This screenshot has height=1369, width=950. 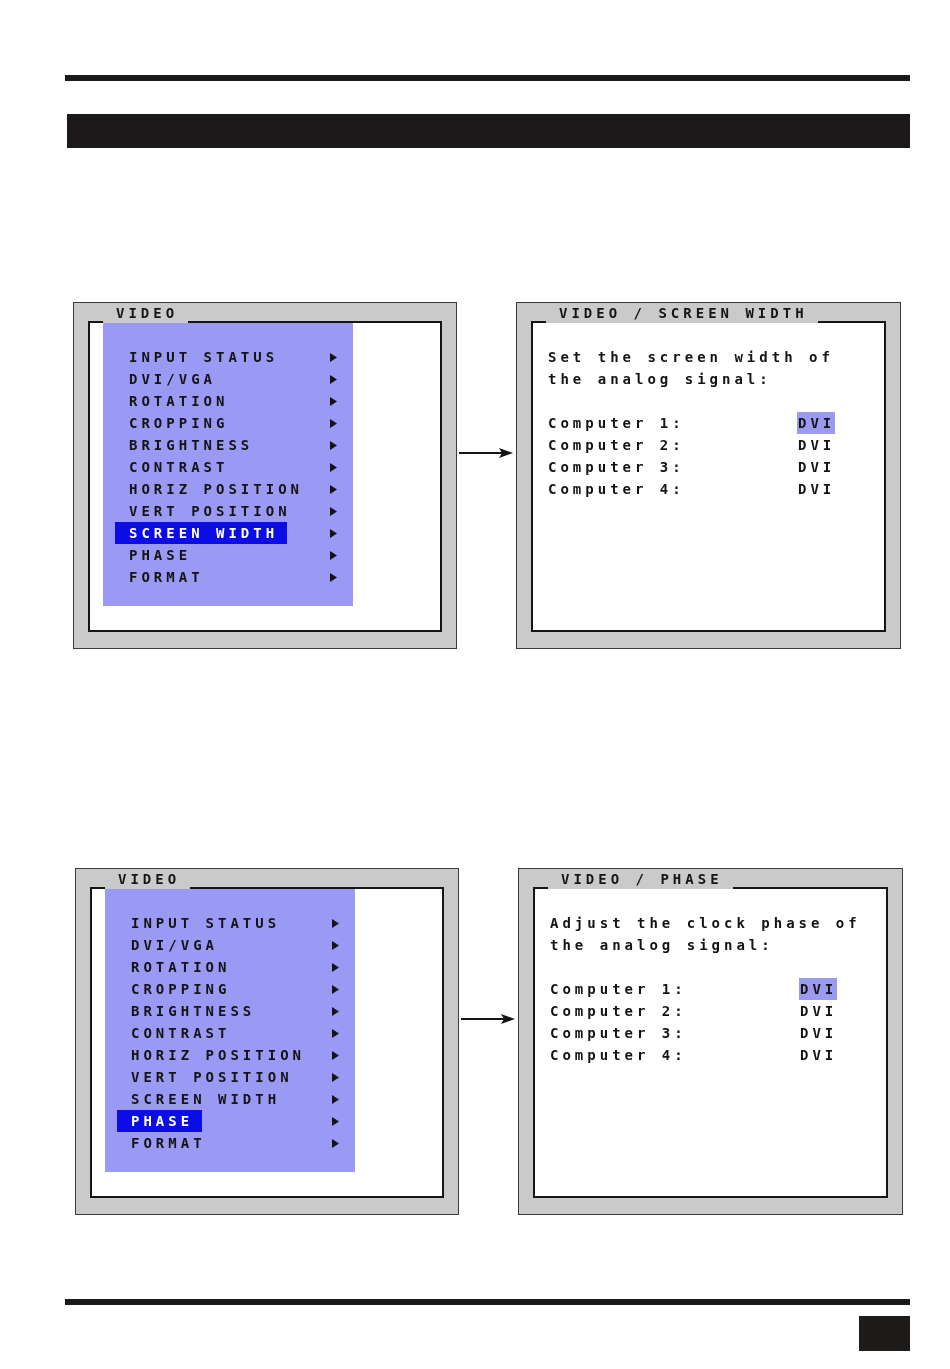 I want to click on instruction-text: Set the screen width of the analog signal:, so click(x=691, y=368).